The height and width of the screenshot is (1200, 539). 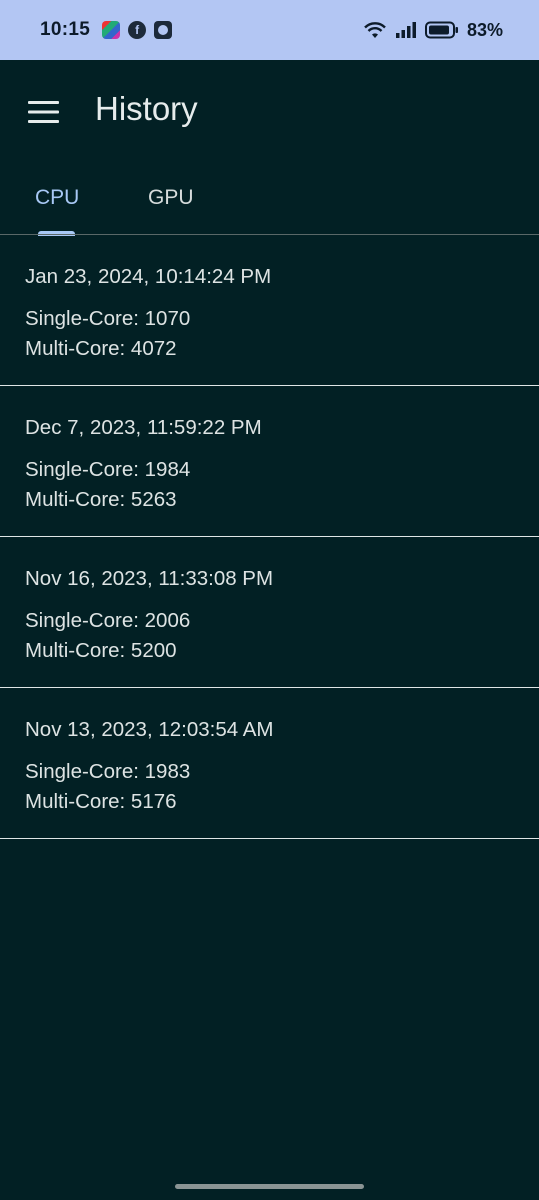 What do you see at coordinates (108, 620) in the screenshot?
I see `single-core-score: Single-Core: 2006` at bounding box center [108, 620].